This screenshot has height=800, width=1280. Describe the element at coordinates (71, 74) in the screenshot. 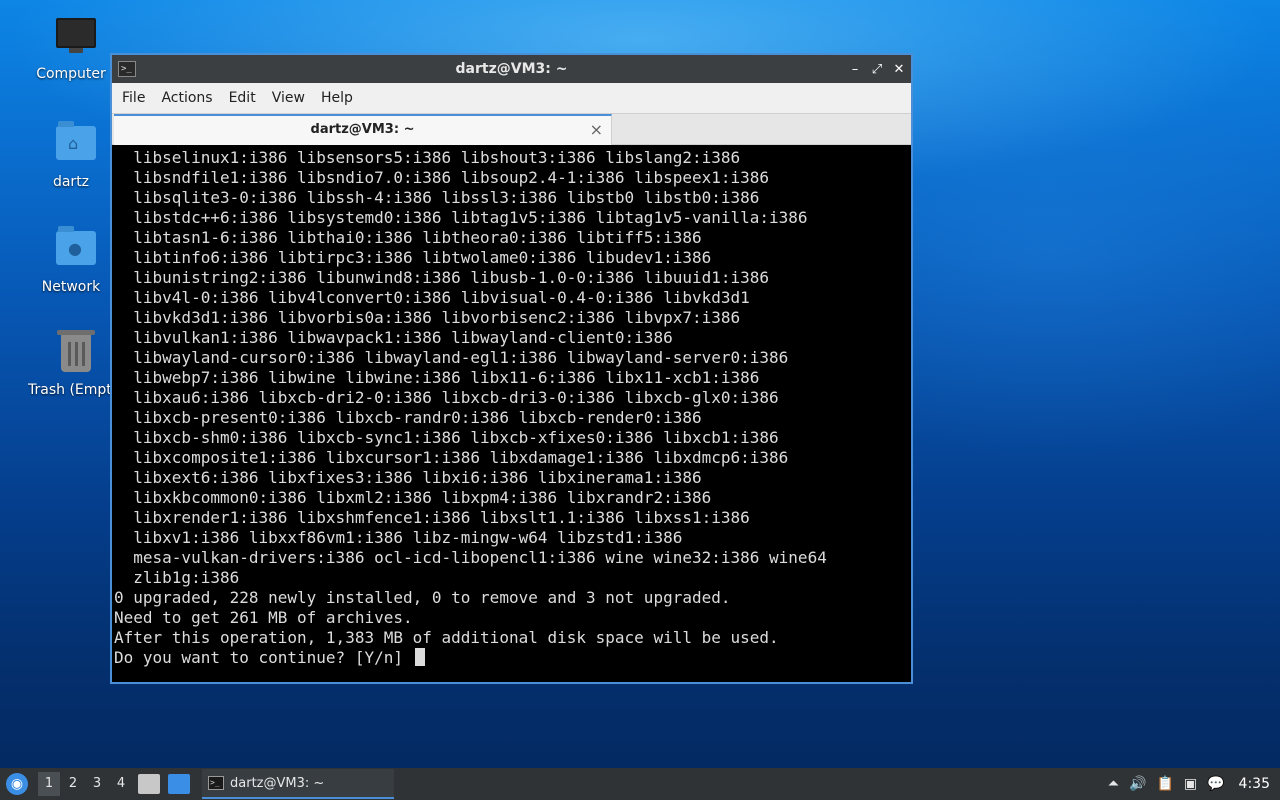

I see `desktop-icon-label: Computer` at that location.